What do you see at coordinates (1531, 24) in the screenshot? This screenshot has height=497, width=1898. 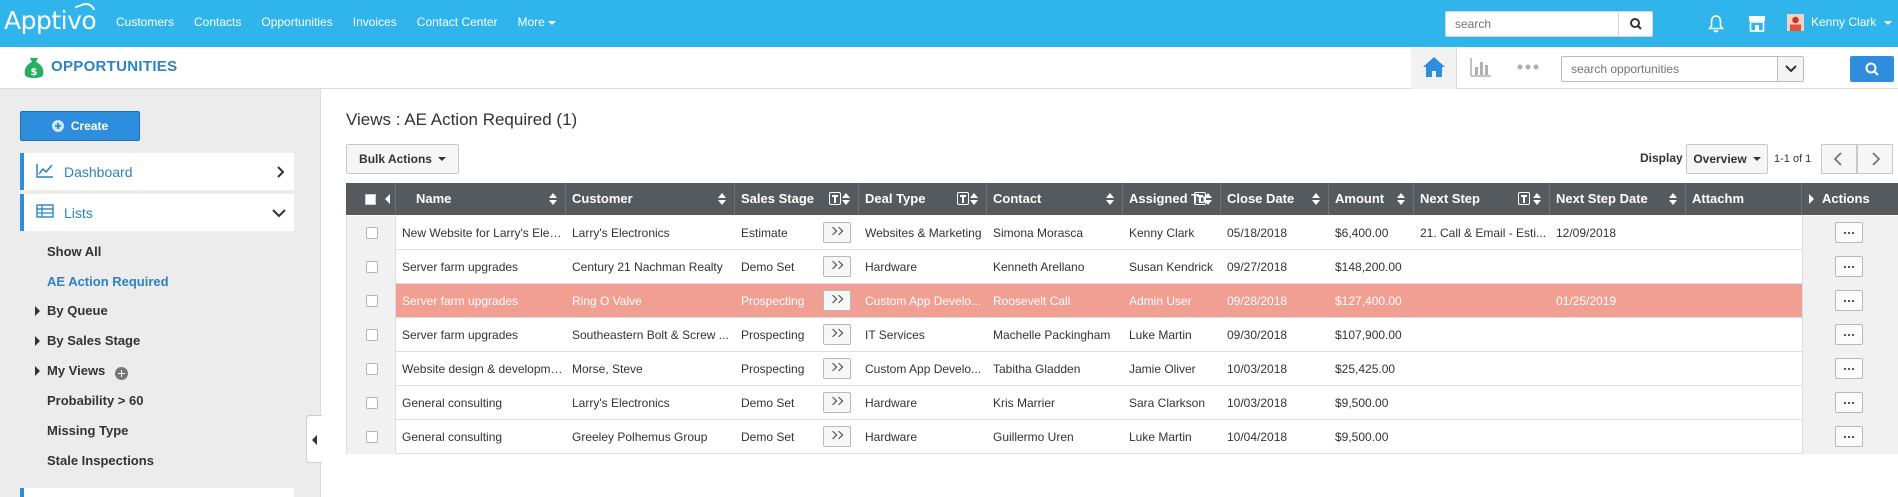 I see `global-search-input` at bounding box center [1531, 24].